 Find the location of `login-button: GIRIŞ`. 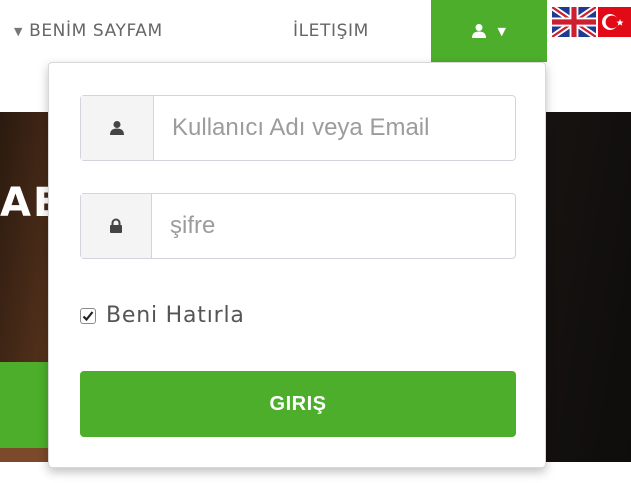

login-button: GIRIŞ is located at coordinates (298, 404).